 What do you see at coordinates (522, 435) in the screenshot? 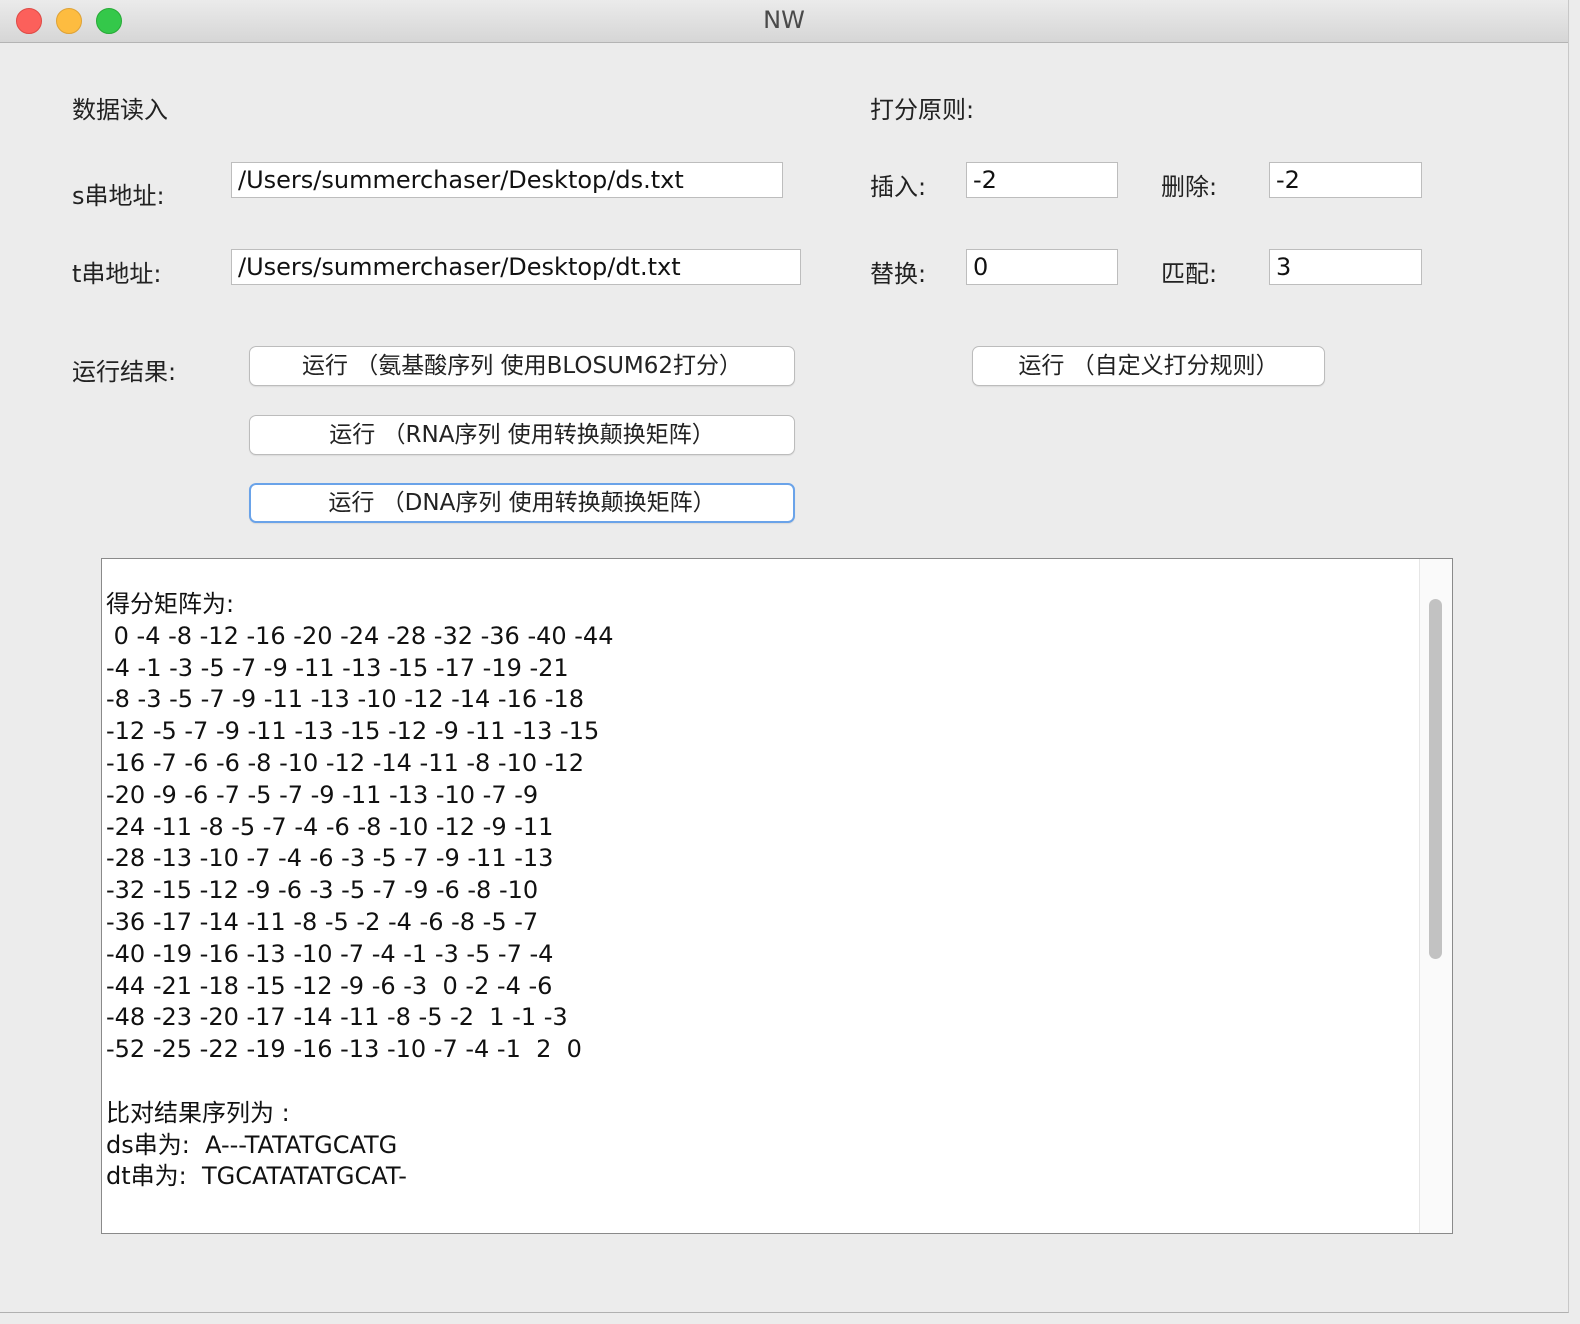
I see `run-rna-button: 运行 （RNA序列 使用转换颠换矩阵）` at bounding box center [522, 435].